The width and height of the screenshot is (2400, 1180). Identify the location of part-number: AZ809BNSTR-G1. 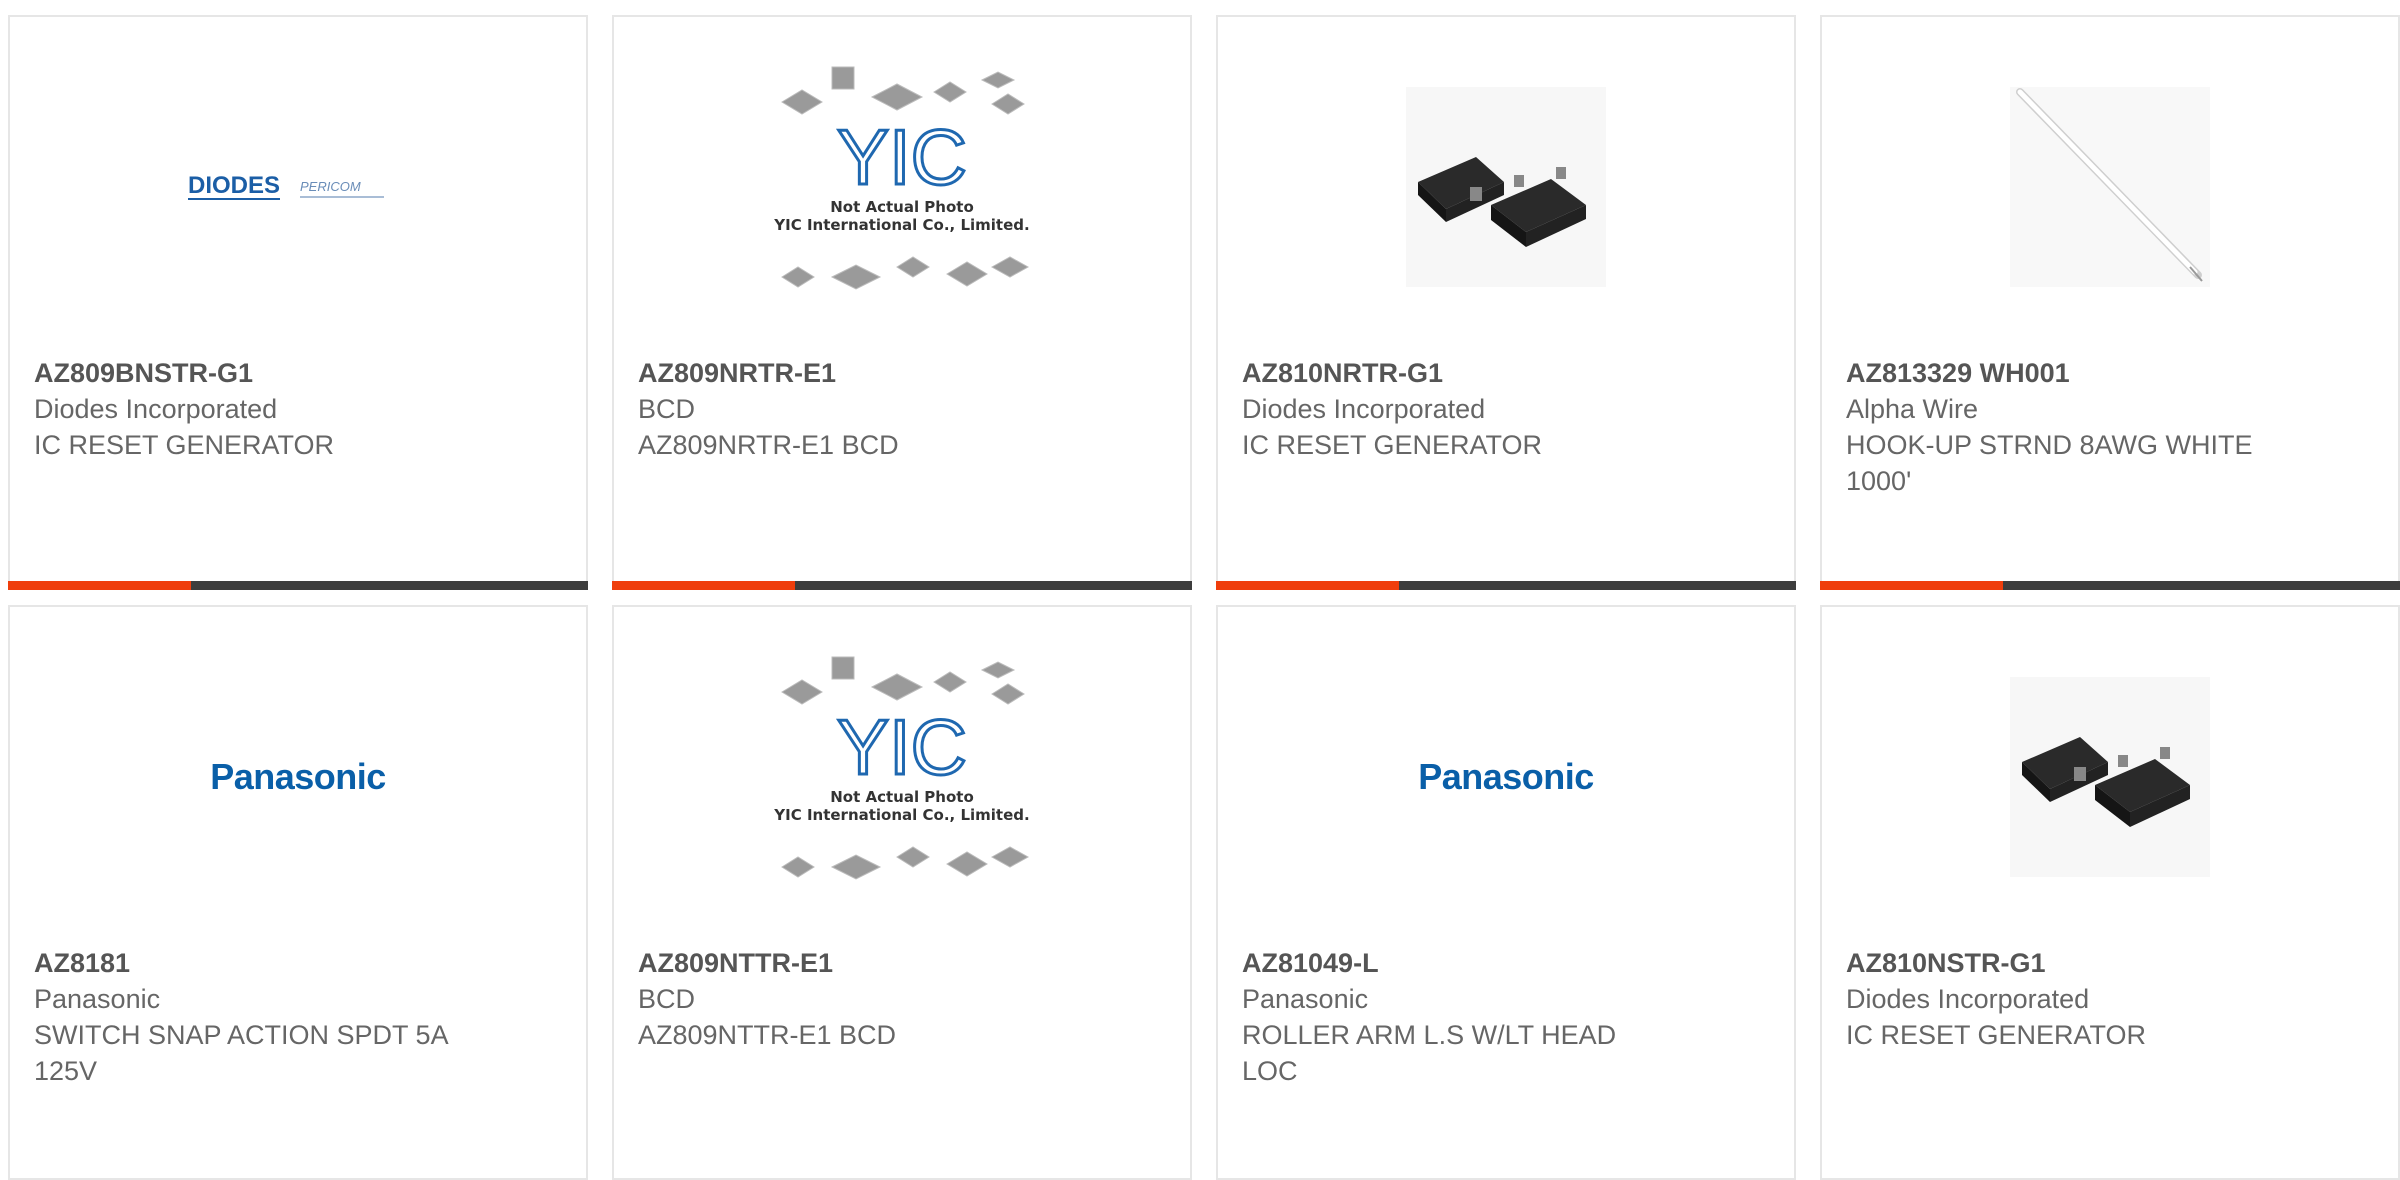
(244, 373).